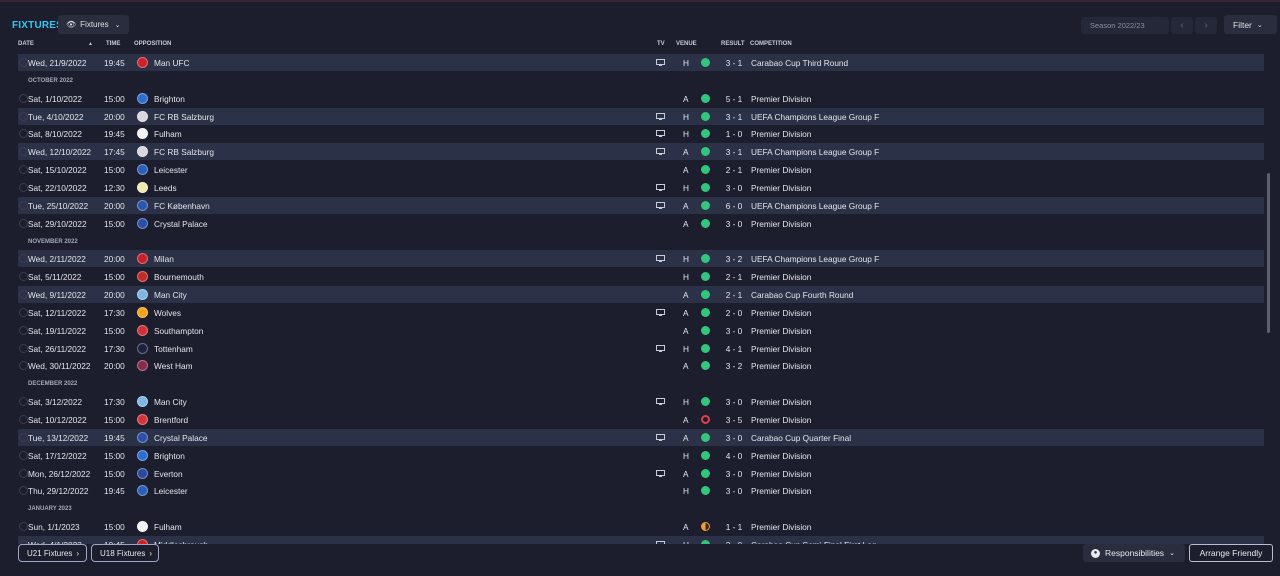 The width and height of the screenshot is (1280, 576). Describe the element at coordinates (799, 63) in the screenshot. I see `competition-link: Carabao Cup Third Round` at that location.